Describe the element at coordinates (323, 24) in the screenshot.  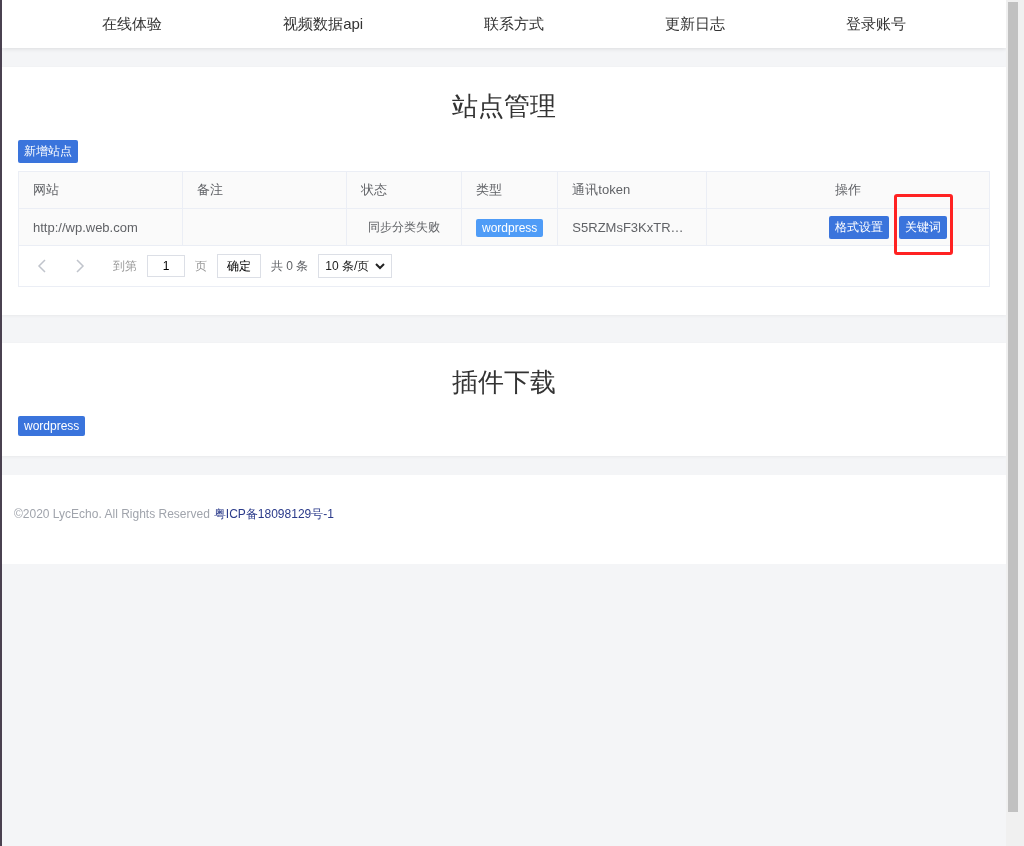
I see `nav-link: 视频数据api` at that location.